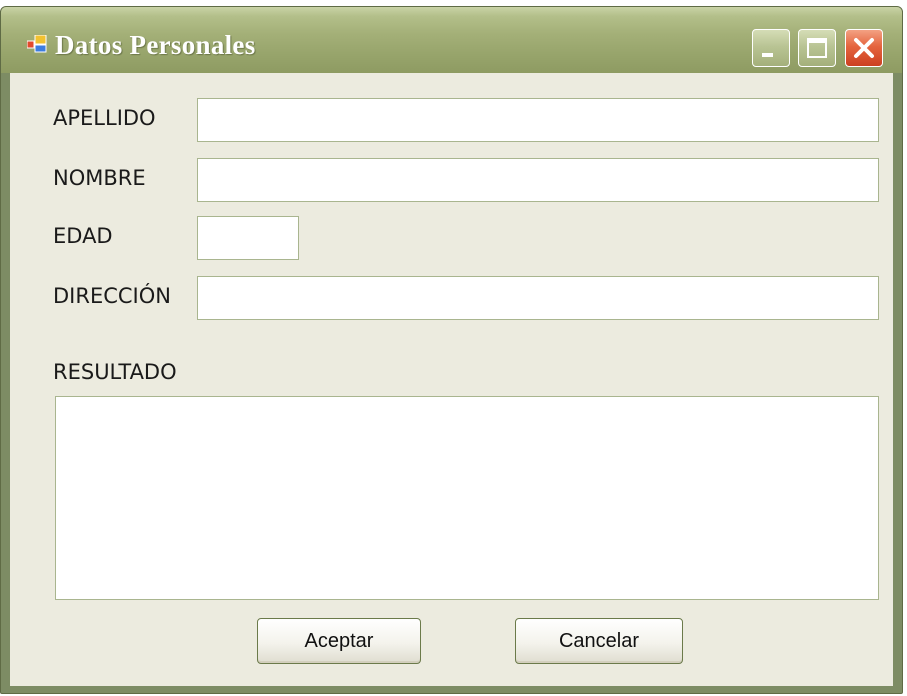 This screenshot has width=907, height=696. What do you see at coordinates (339, 641) in the screenshot?
I see `accept-button: Aceptar` at bounding box center [339, 641].